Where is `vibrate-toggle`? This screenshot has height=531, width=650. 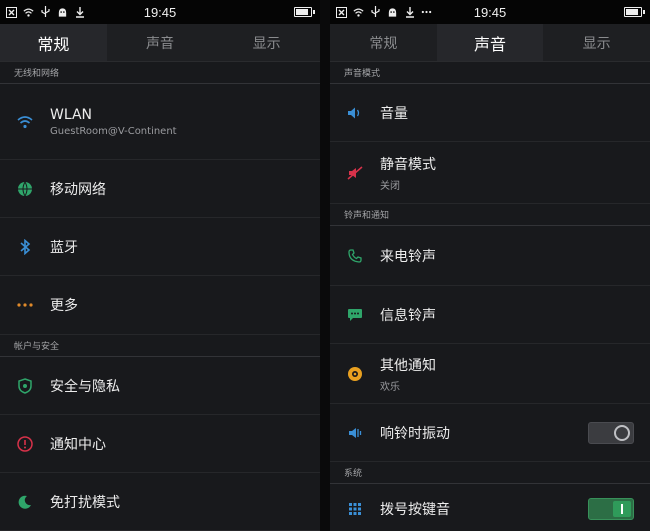
vibrate-toggle is located at coordinates (611, 432).